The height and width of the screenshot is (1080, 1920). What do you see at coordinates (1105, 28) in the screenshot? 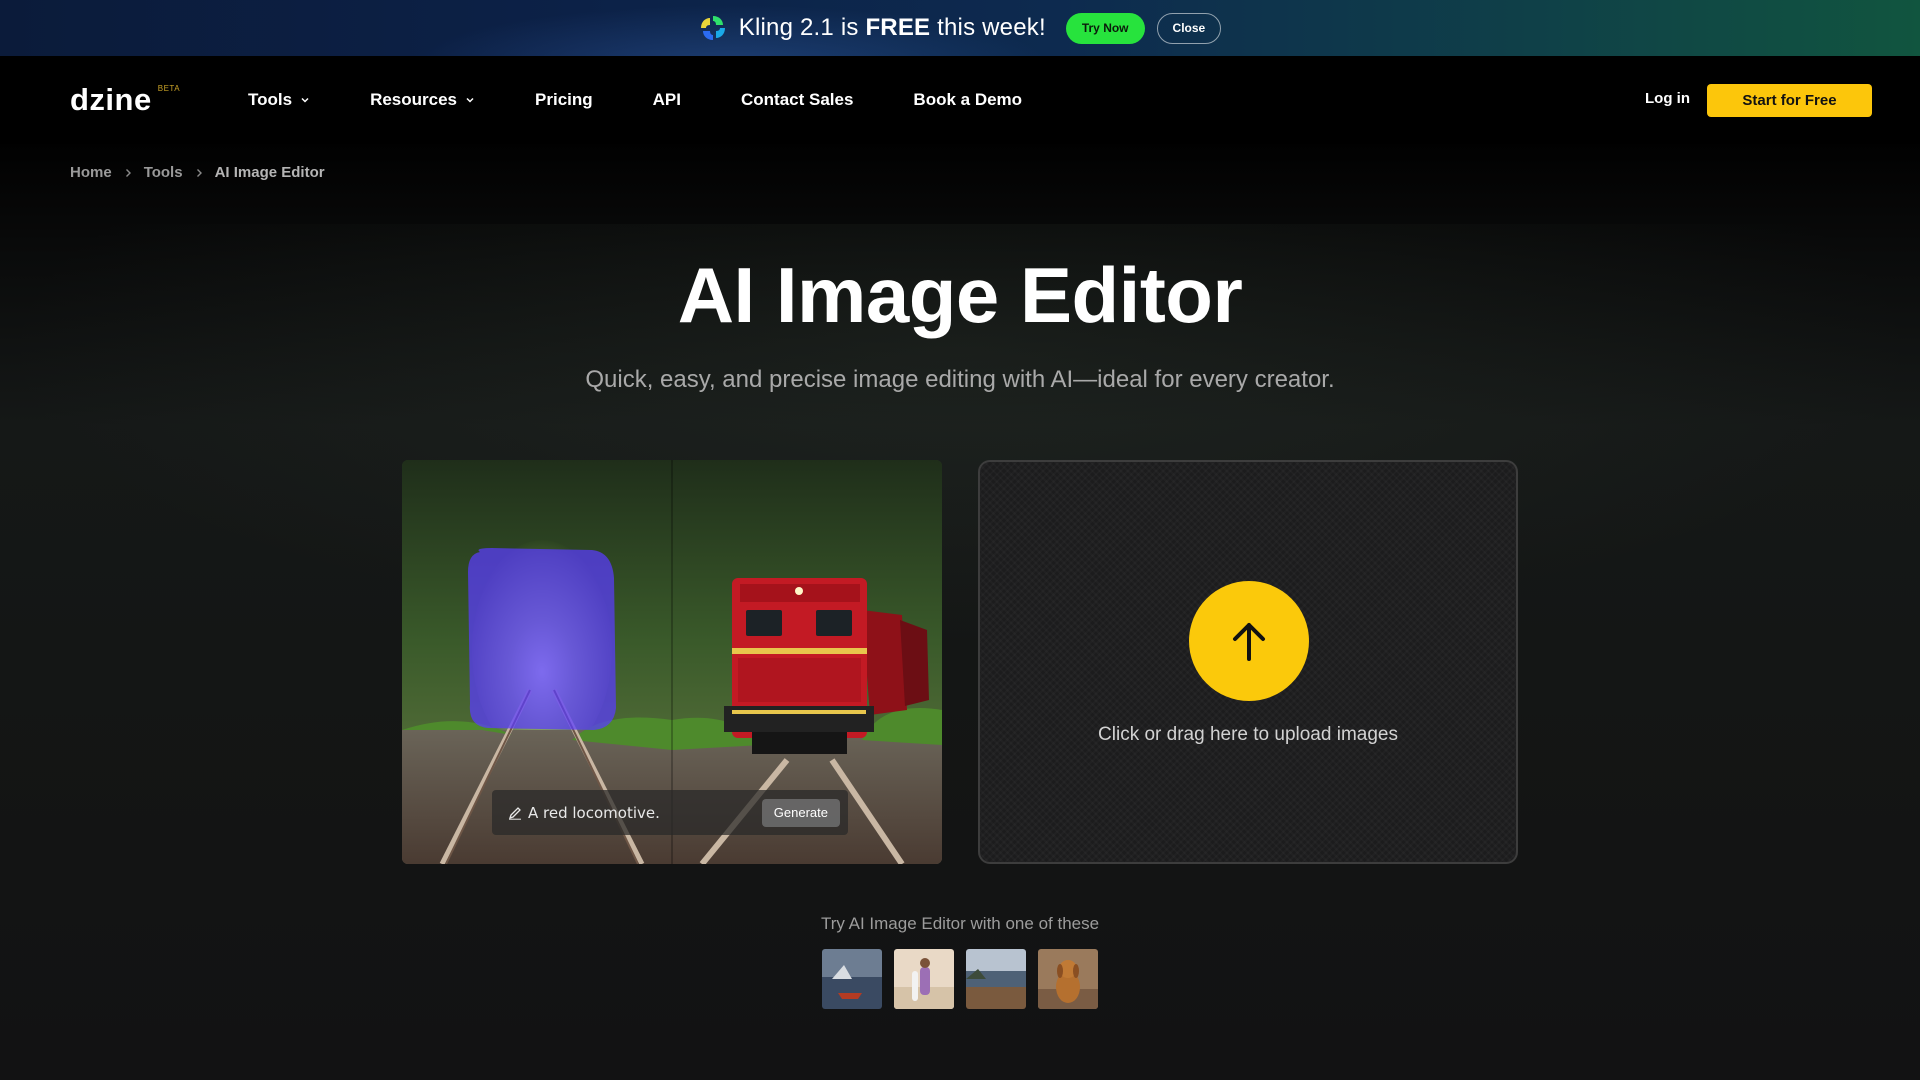
I see `try-now-button: Try Now` at bounding box center [1105, 28].